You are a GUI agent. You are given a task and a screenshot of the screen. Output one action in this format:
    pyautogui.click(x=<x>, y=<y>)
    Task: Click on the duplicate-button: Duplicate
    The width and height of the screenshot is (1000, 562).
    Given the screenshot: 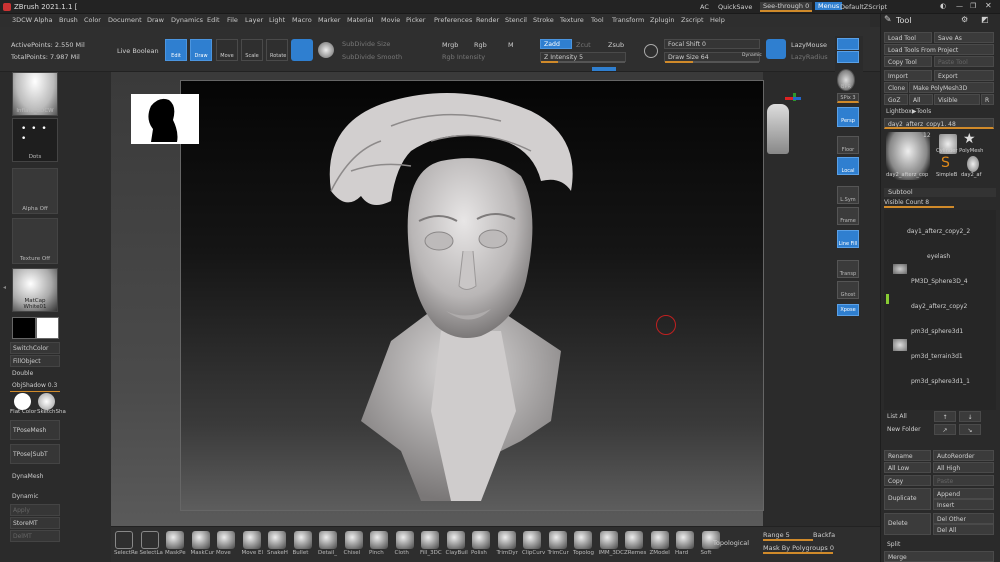 What is the action you would take?
    pyautogui.click(x=907, y=499)
    